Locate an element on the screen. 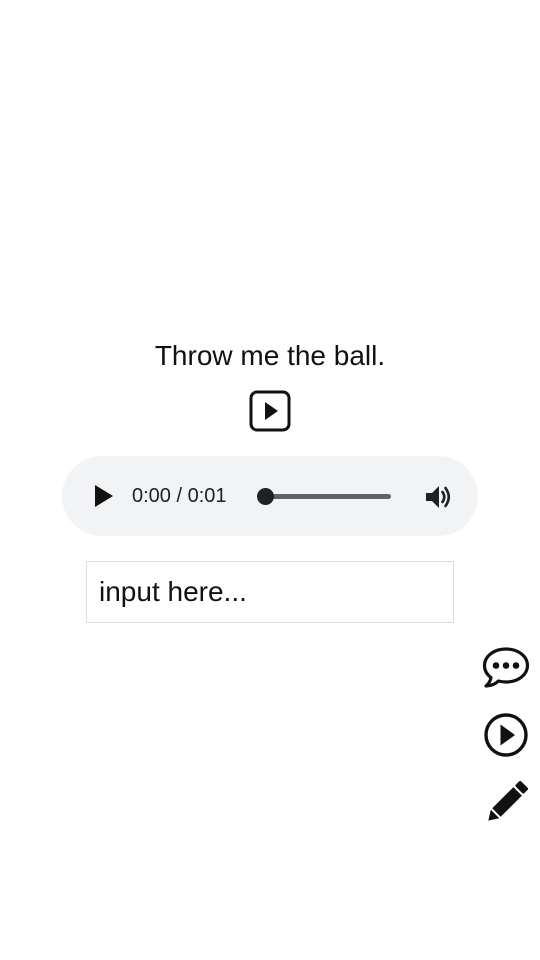 This screenshot has width=540, height=960. play-circle-icon is located at coordinates (506, 735).